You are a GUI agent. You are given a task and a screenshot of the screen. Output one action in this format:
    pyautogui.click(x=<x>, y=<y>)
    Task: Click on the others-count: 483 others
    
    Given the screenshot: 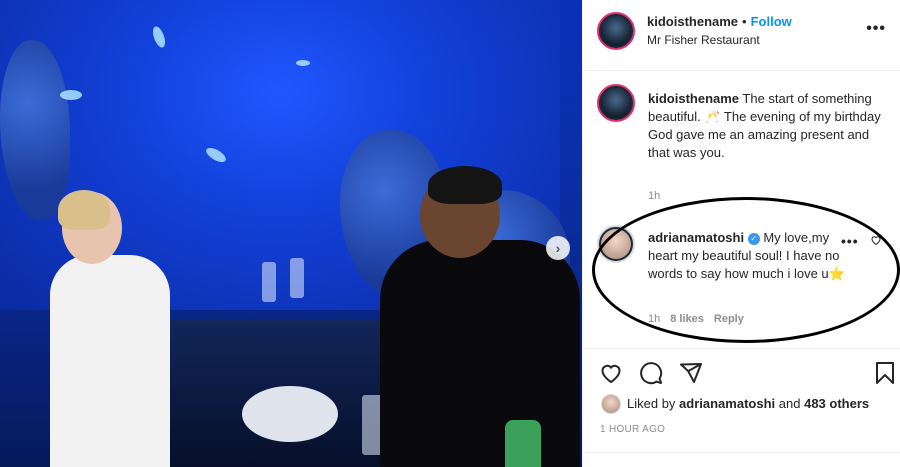 What is the action you would take?
    pyautogui.click(x=836, y=403)
    